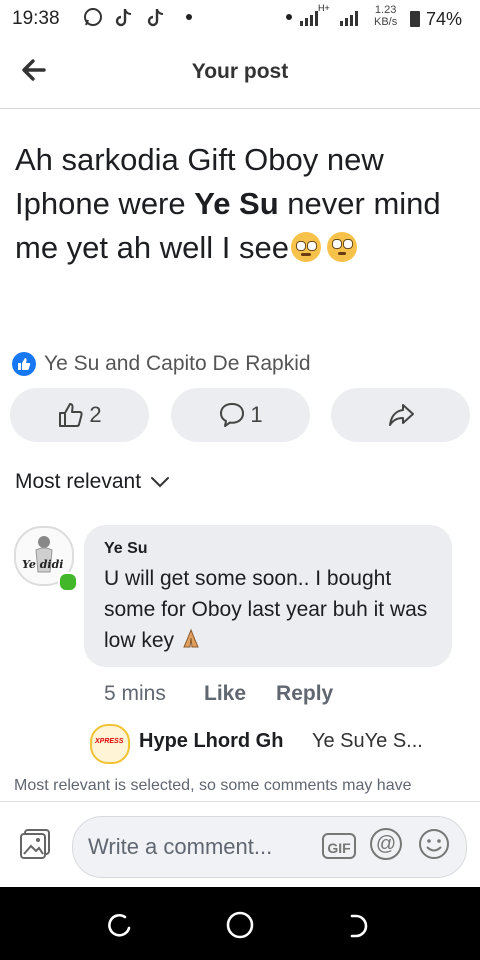 This screenshot has width=480, height=960. Describe the element at coordinates (225, 694) in the screenshot. I see `comment-like-button: Like` at that location.